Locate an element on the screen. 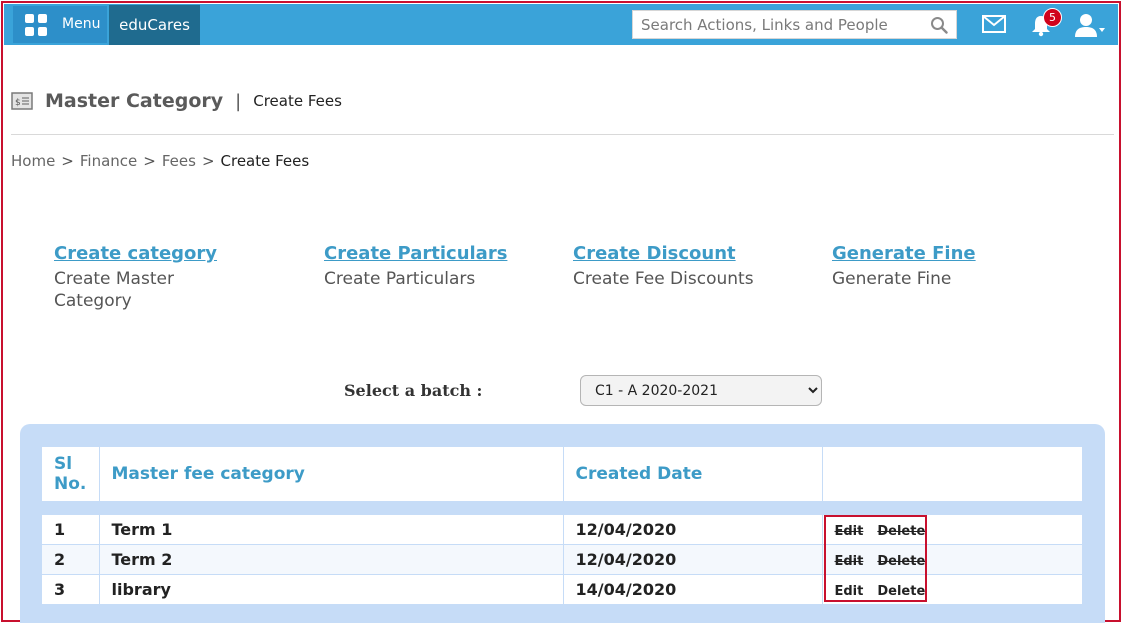 The image size is (1122, 623). table-spacer is located at coordinates (562, 507).